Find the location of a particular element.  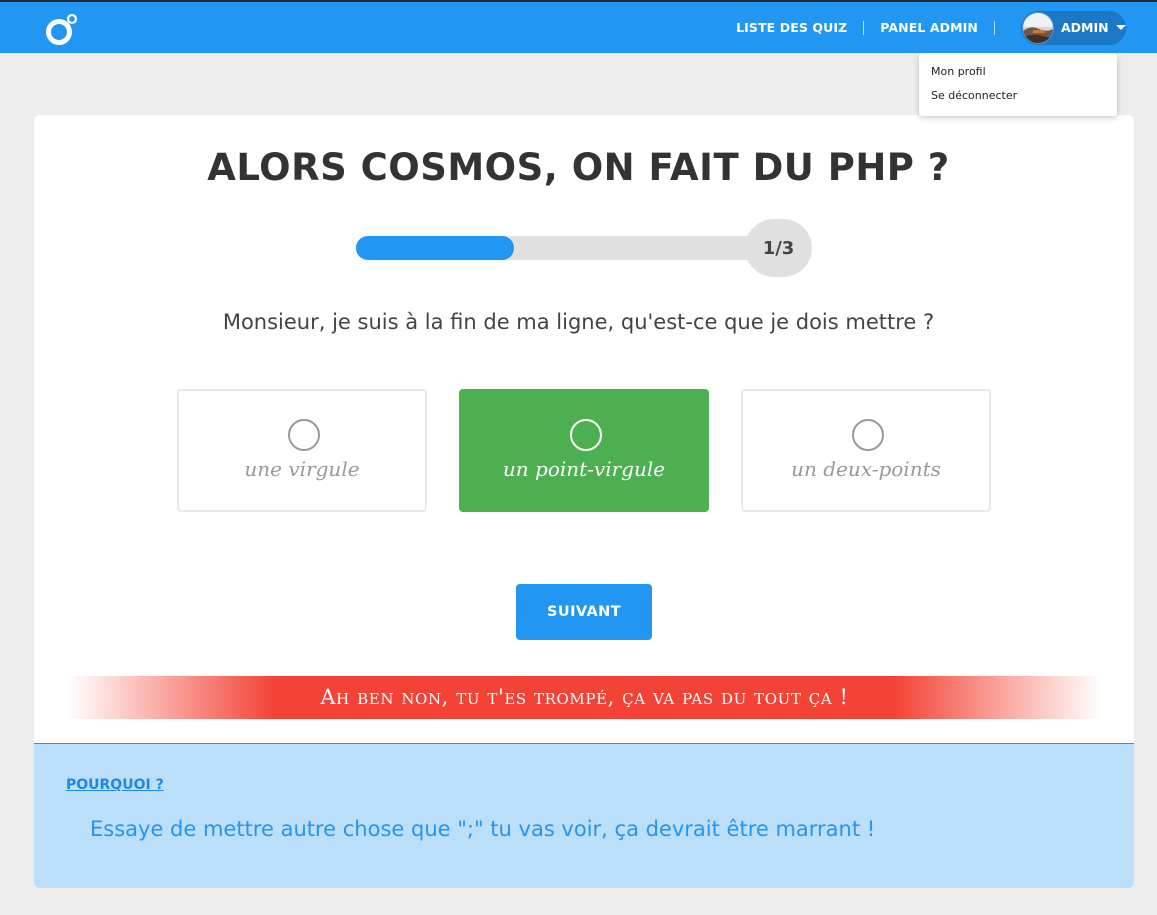

dropdown-item-profile: Mon profil is located at coordinates (1018, 77).